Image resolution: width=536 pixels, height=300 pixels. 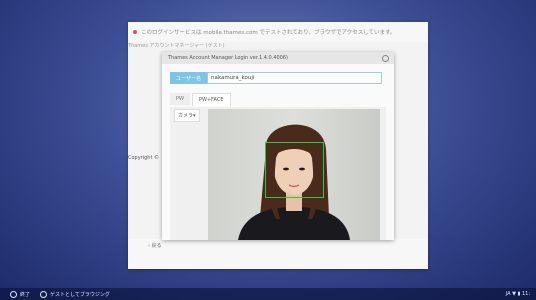 I want to click on shutdown-button: 終了, so click(x=20, y=294).